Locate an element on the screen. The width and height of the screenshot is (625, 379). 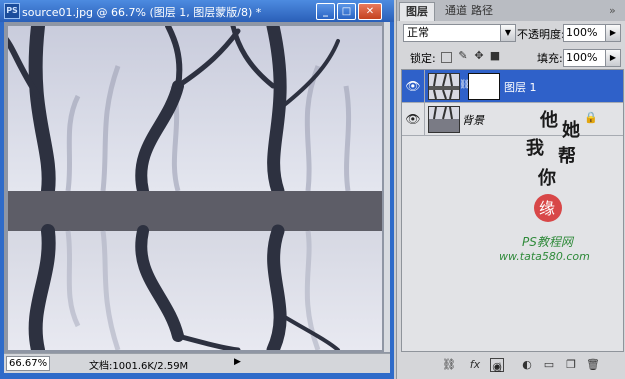
lock-label: 锁定: is located at coordinates (423, 58).